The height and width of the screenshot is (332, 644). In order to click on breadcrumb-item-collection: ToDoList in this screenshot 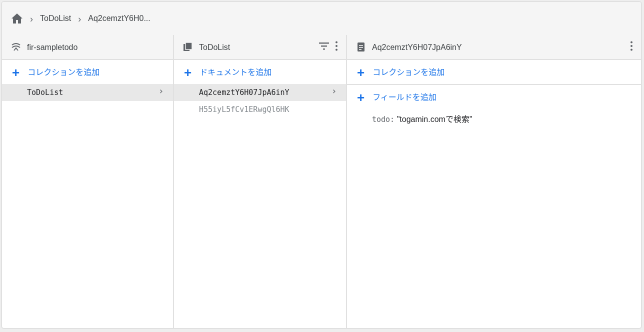, I will do `click(55, 18)`.